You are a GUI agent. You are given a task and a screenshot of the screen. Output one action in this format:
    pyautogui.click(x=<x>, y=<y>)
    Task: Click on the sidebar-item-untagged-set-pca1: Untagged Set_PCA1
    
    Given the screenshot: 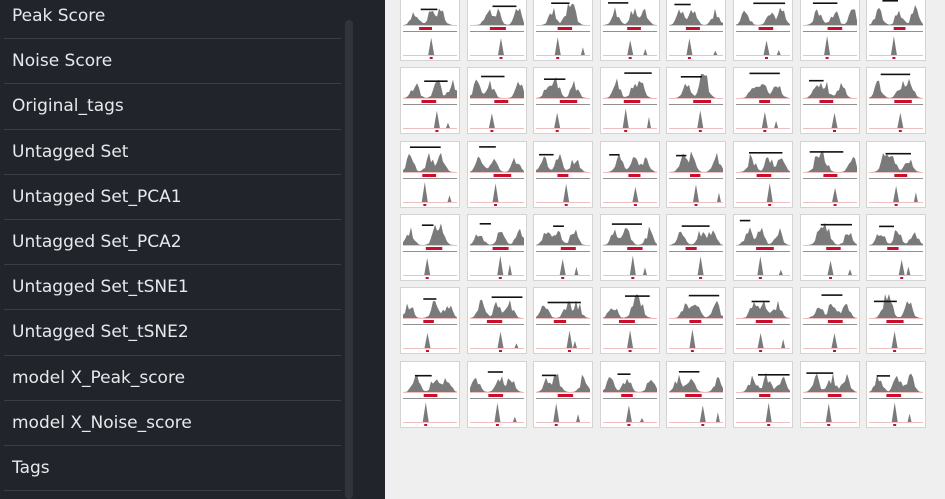 What is the action you would take?
    pyautogui.click(x=172, y=197)
    